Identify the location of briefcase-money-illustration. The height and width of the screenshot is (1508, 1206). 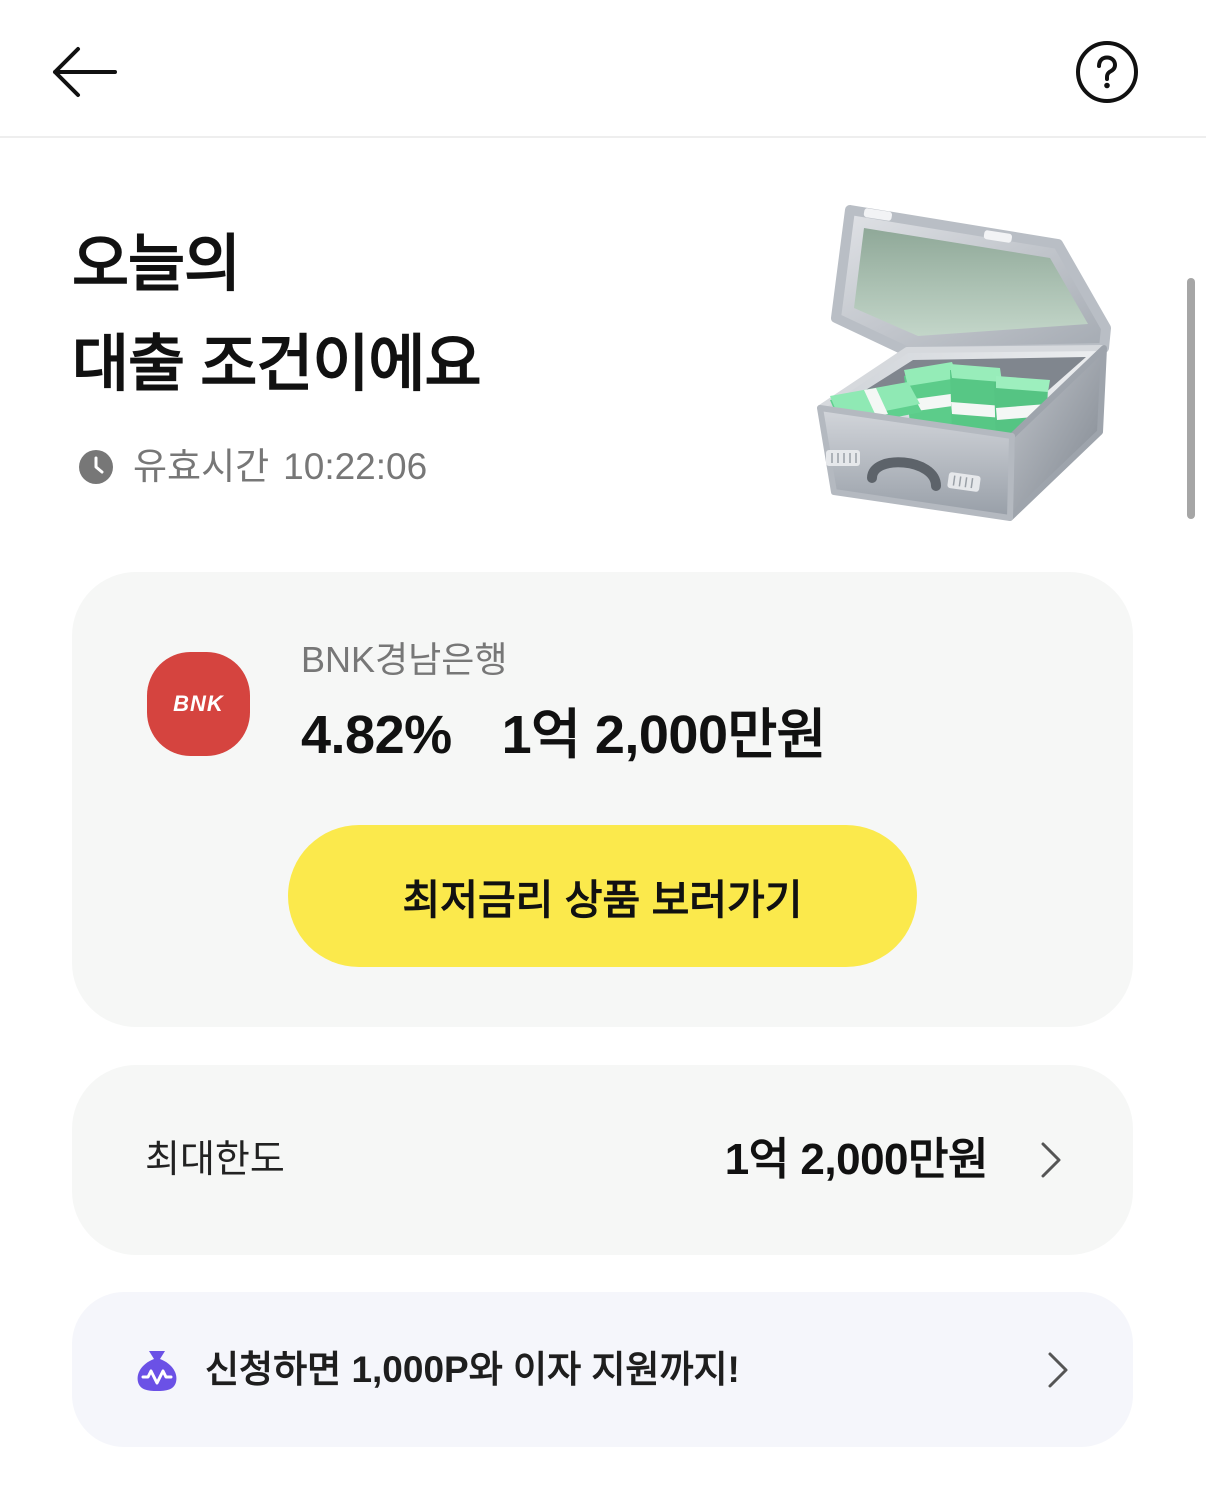
(964, 363).